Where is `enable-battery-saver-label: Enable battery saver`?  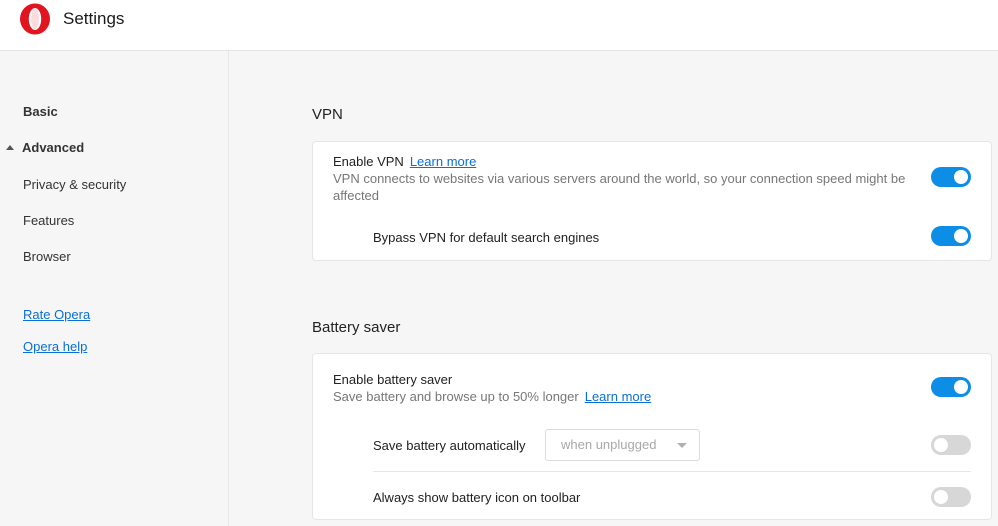 enable-battery-saver-label: Enable battery saver is located at coordinates (393, 379).